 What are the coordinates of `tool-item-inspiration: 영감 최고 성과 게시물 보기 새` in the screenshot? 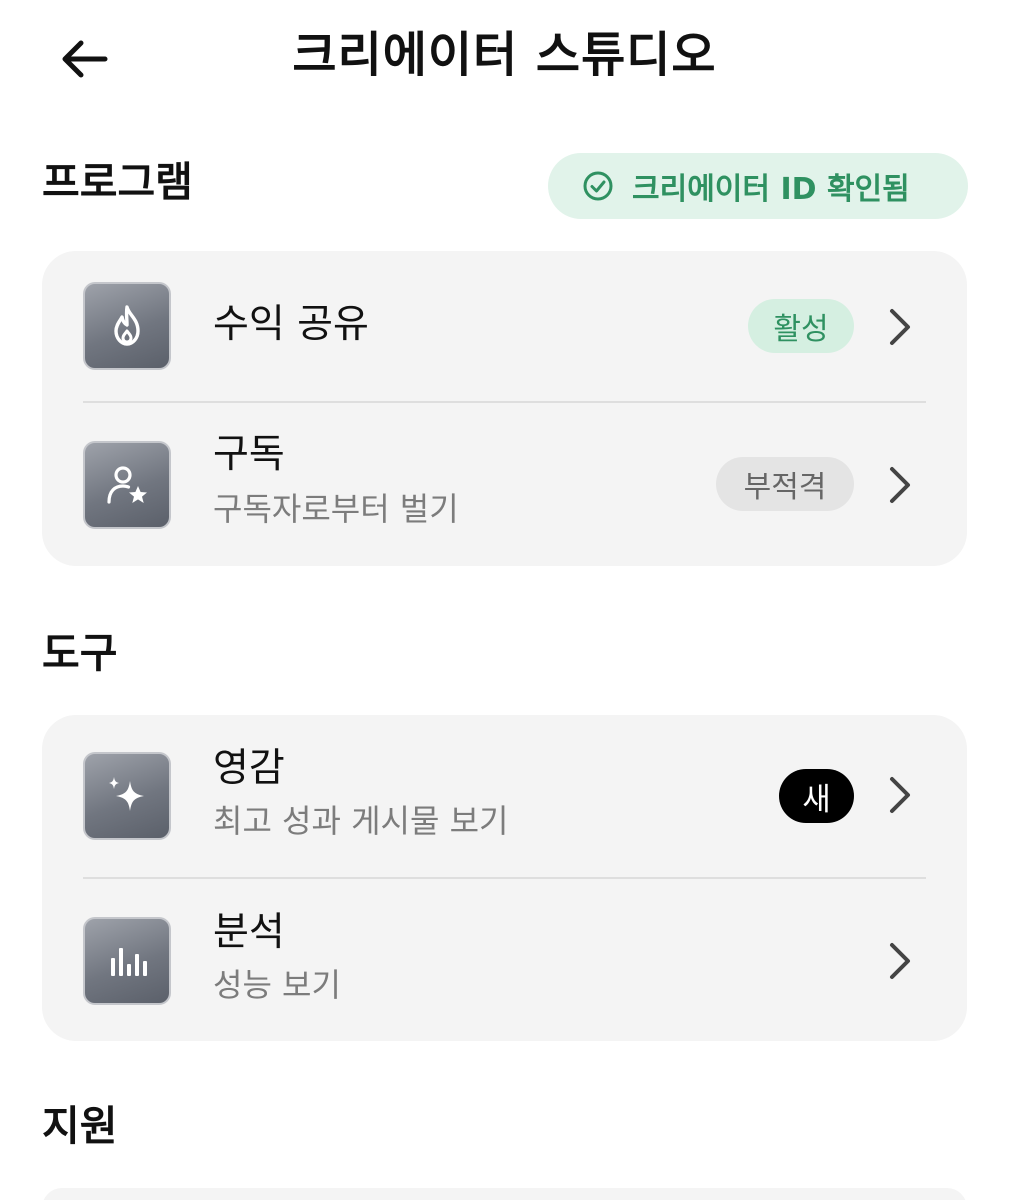 It's located at (504, 796).